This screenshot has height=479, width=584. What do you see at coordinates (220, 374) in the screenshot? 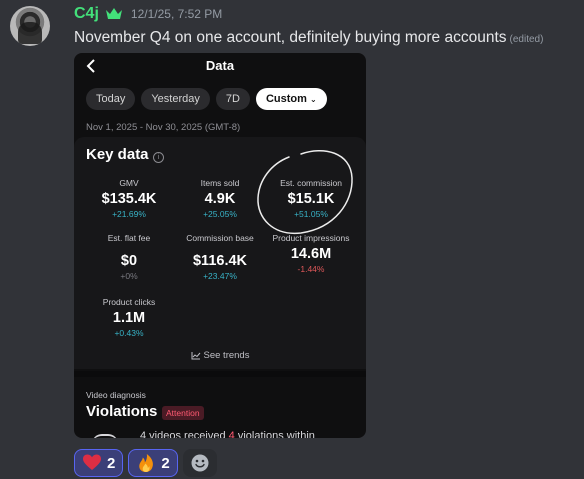
I see `section-divider` at bounding box center [220, 374].